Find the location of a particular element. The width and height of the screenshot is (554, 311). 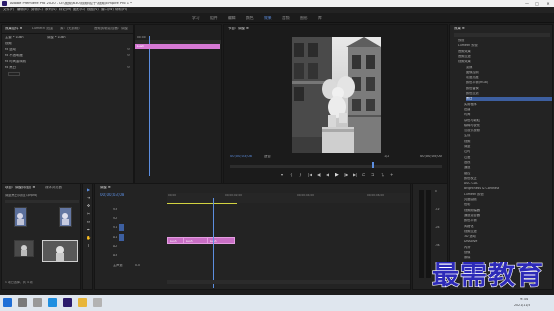

fx-time-remap: fx 时间重映射 is located at coordinates (15, 61).